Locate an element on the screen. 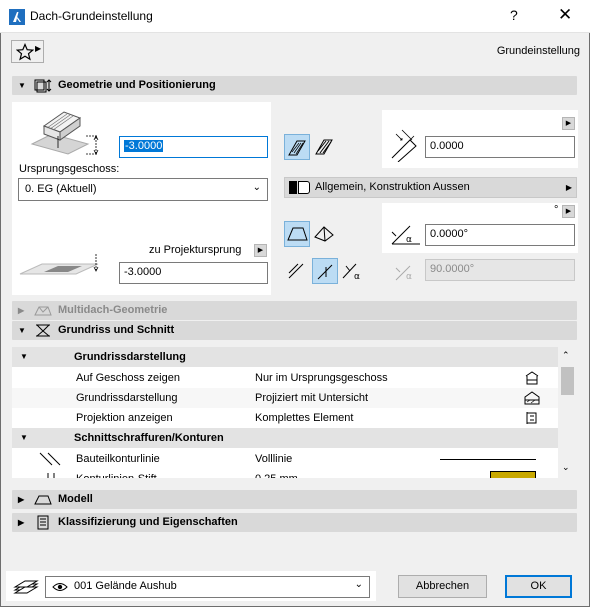 The image size is (590, 607). roof-single-plane-icon is located at coordinates (297, 148).